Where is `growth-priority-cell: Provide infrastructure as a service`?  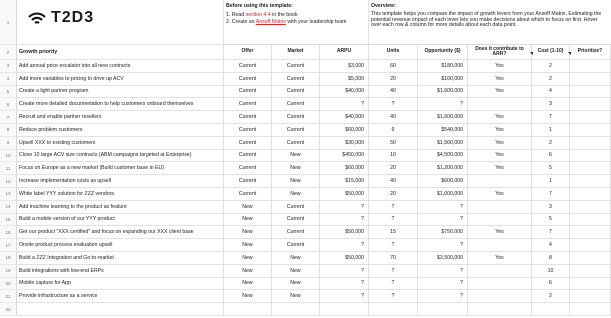
growth-priority-cell: Provide infrastructure as a service is located at coordinates (120, 297).